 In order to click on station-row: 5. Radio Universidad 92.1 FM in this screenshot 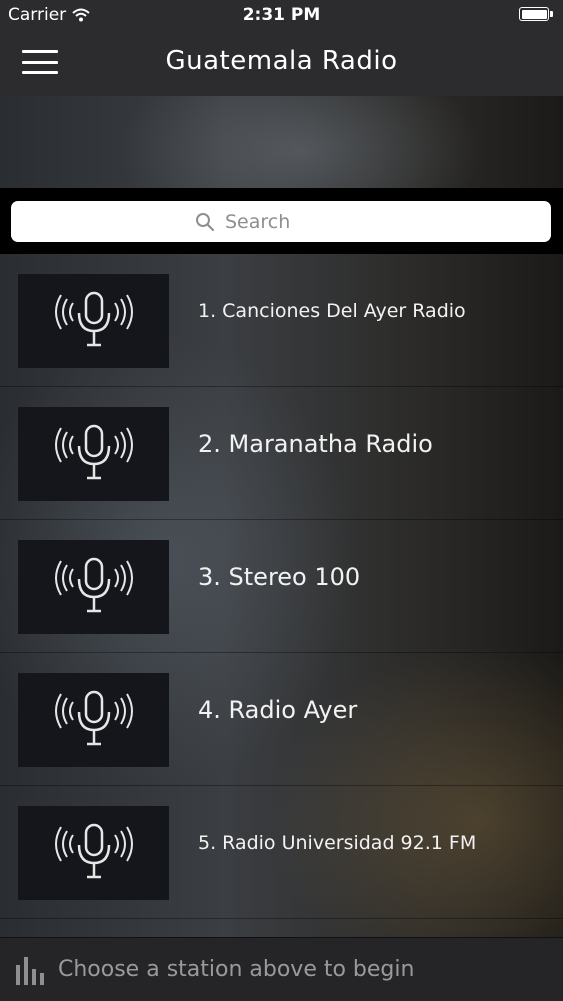, I will do `click(281, 852)`.